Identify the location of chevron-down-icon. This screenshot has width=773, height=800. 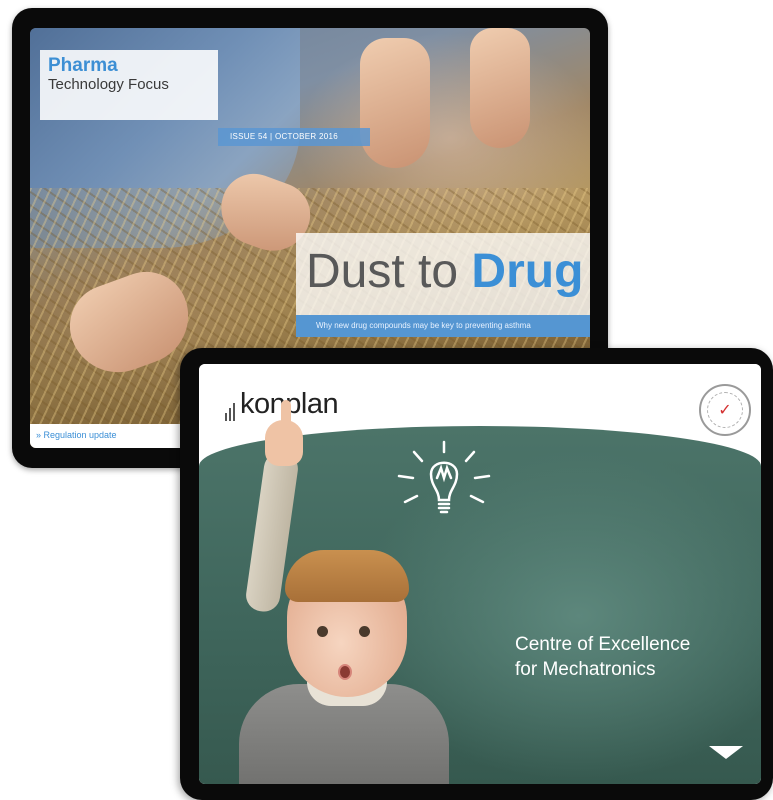
(726, 752).